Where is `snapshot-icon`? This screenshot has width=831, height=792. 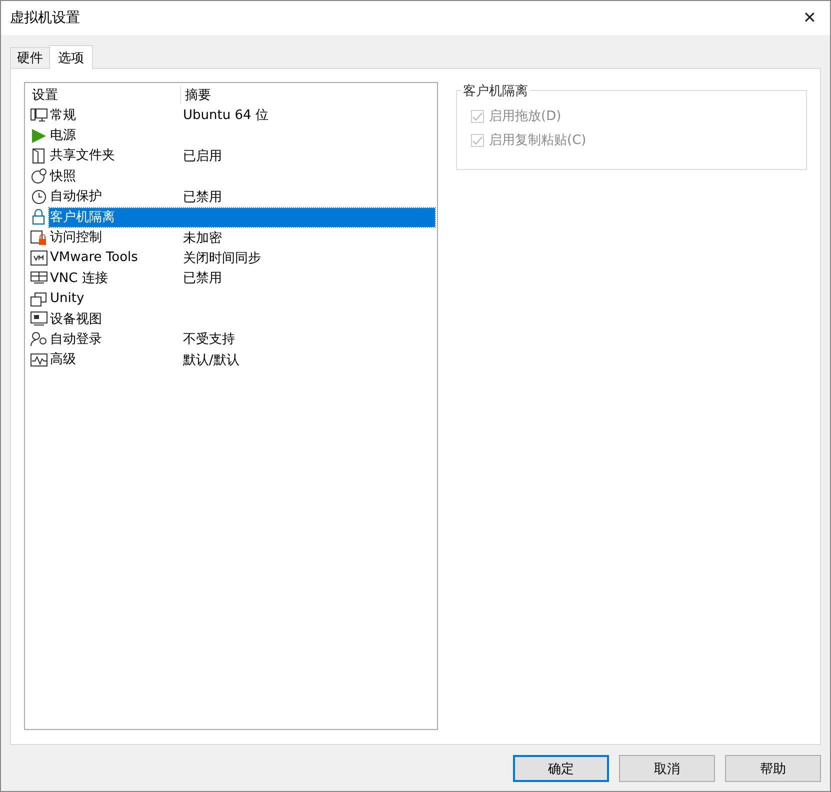 snapshot-icon is located at coordinates (39, 176).